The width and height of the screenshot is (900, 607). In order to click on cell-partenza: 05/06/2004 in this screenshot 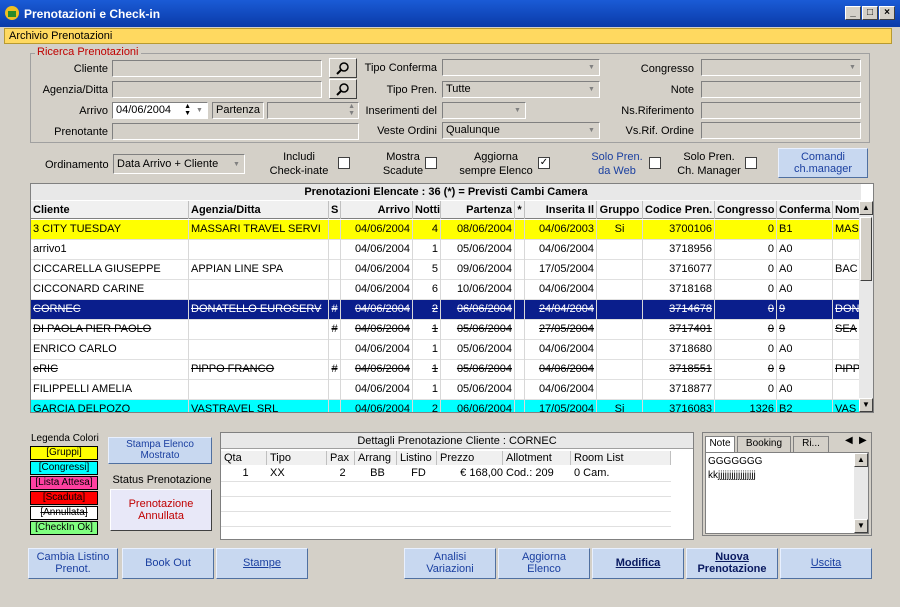, I will do `click(478, 370)`.